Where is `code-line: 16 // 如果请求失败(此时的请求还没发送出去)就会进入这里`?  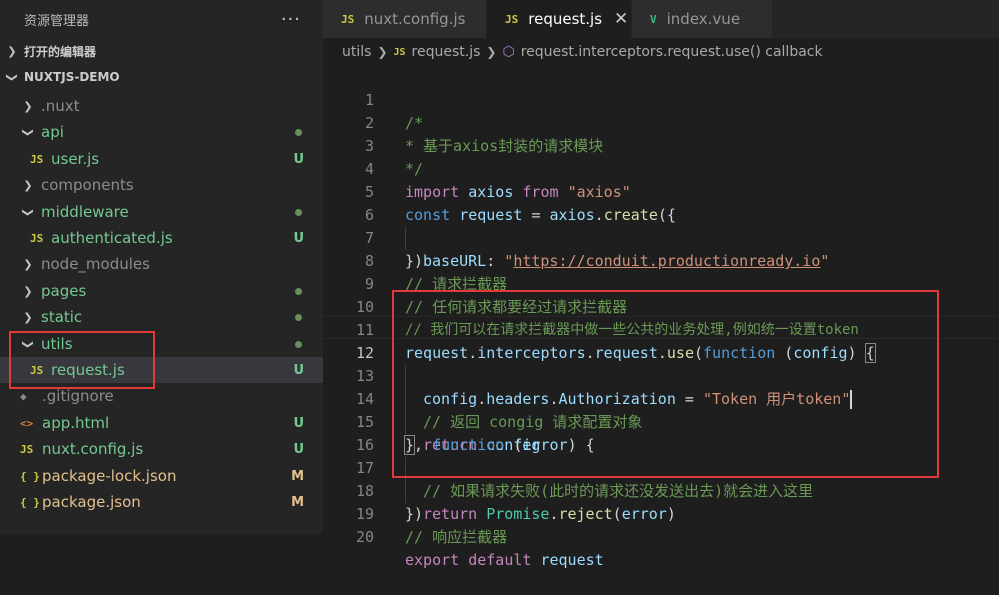 code-line: 16 // 如果请求失败(此时的请求还没发送出去)就会进入这里 is located at coordinates (661, 455).